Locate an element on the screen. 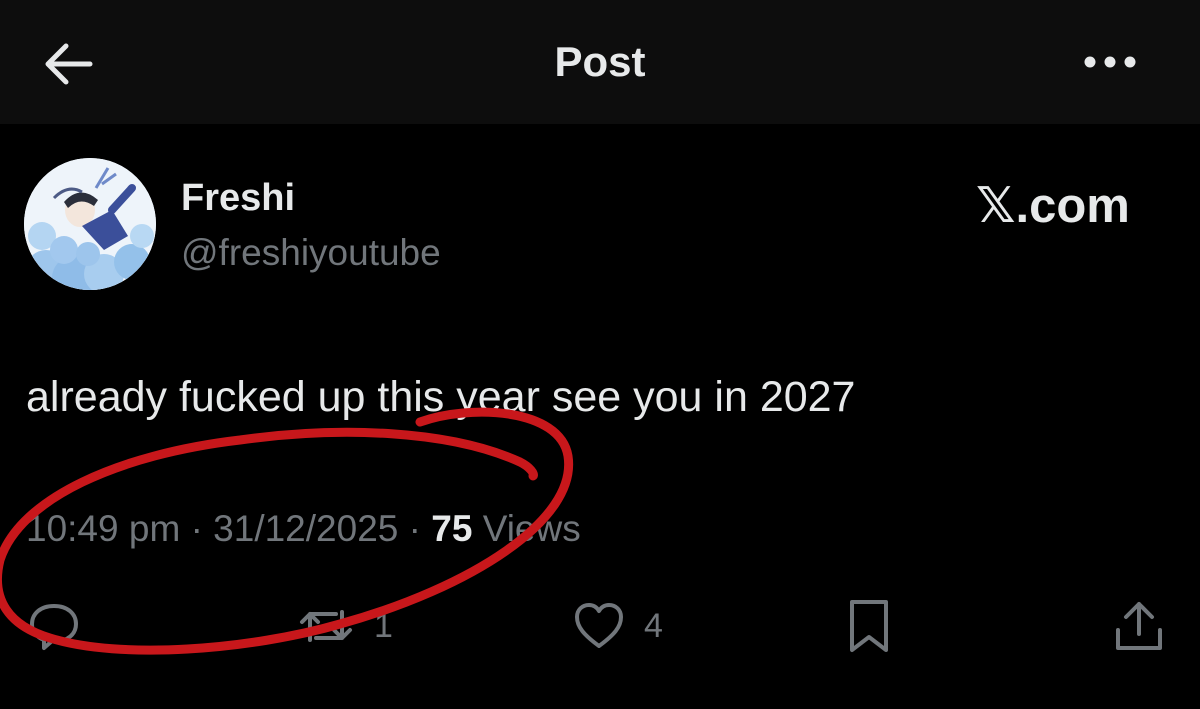 Image resolution: width=1200 pixels, height=709 pixels. share-icon is located at coordinates (1139, 626).